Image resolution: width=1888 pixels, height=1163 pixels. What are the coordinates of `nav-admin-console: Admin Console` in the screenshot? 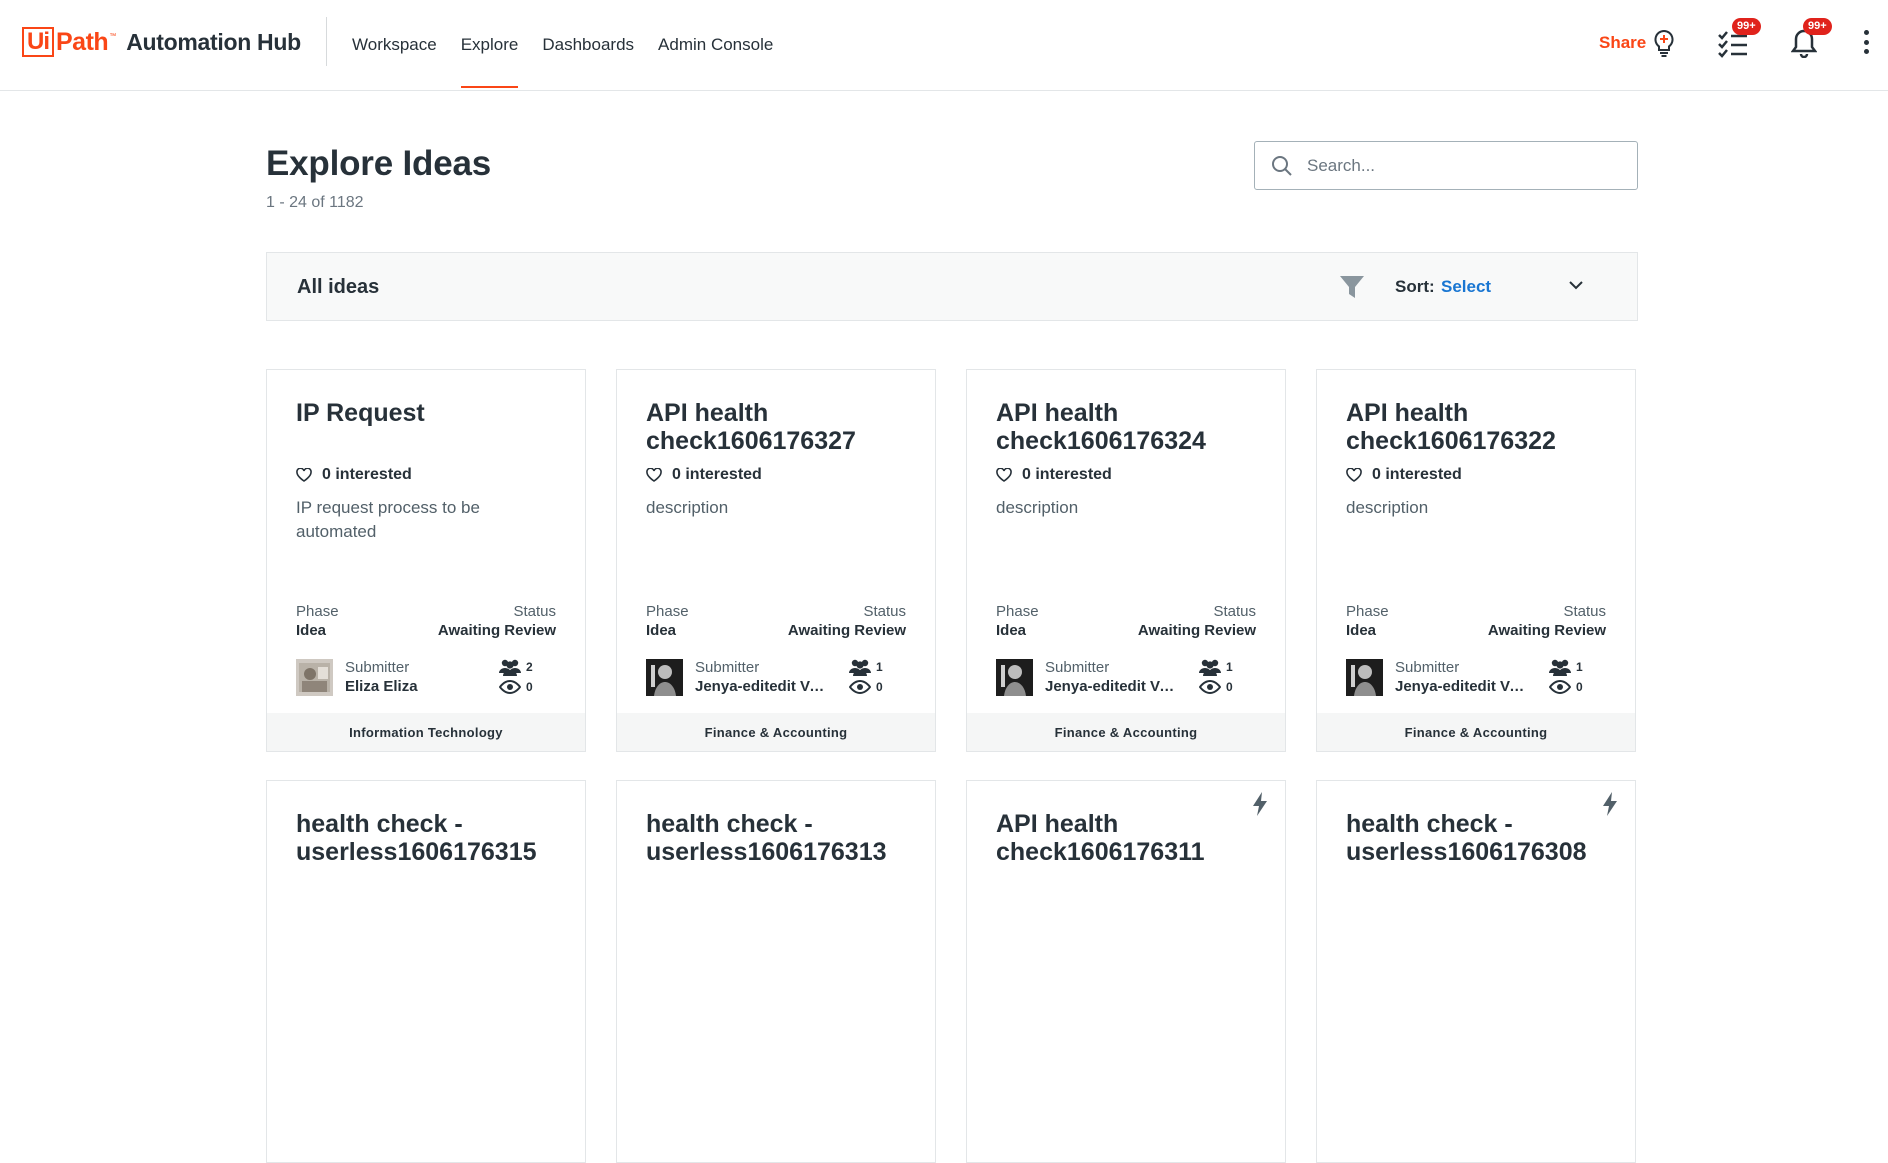 It's located at (715, 45).